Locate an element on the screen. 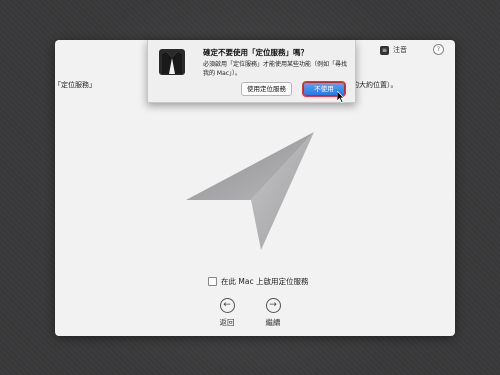 The width and height of the screenshot is (500, 375). input-menu: ≡ 注音 is located at coordinates (393, 50).